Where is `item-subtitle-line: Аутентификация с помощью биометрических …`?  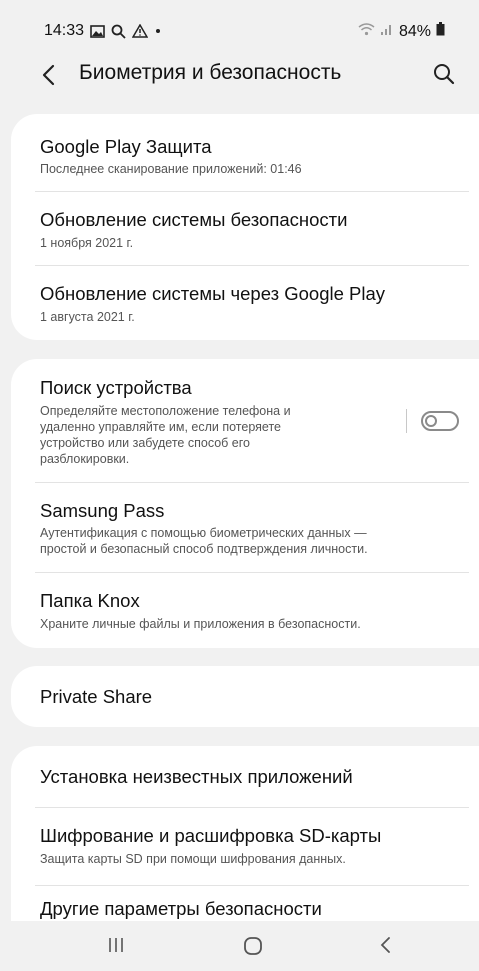 item-subtitle-line: Аутентификация с помощью биометрических … is located at coordinates (203, 533).